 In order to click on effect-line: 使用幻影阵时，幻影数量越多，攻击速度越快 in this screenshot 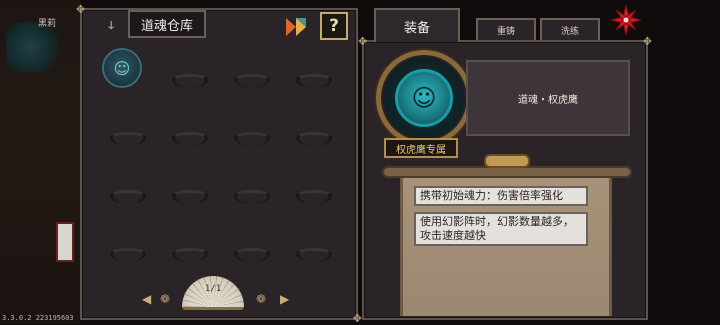, I will do `click(501, 229)`.